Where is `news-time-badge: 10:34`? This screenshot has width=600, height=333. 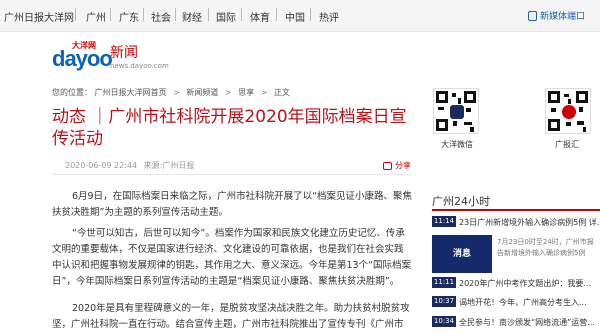 news-time-badge: 10:34 is located at coordinates (444, 321).